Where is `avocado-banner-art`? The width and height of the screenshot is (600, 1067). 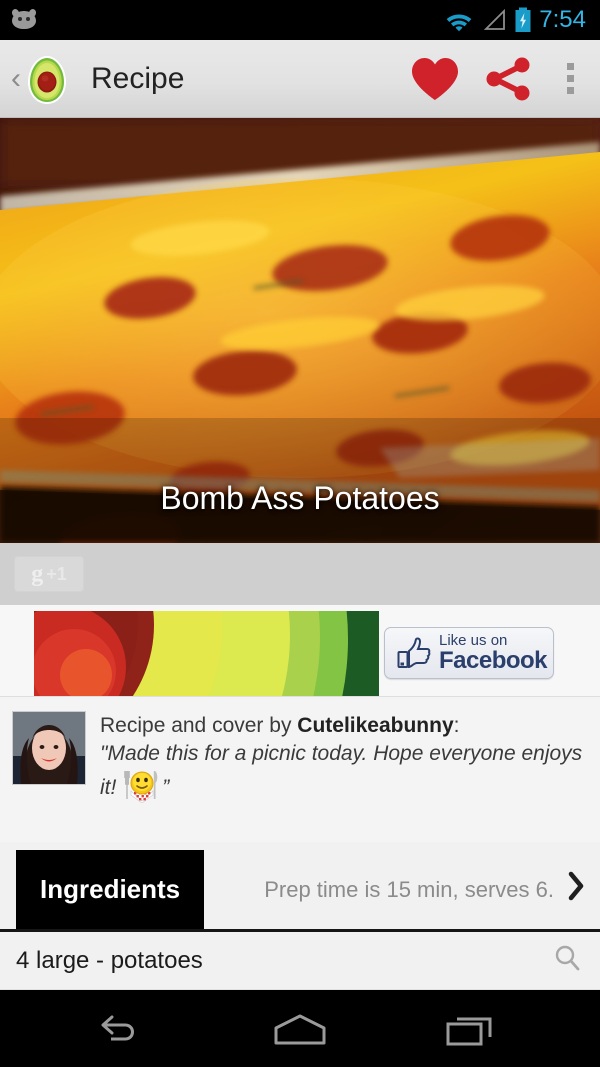
avocado-banner-art is located at coordinates (206, 653).